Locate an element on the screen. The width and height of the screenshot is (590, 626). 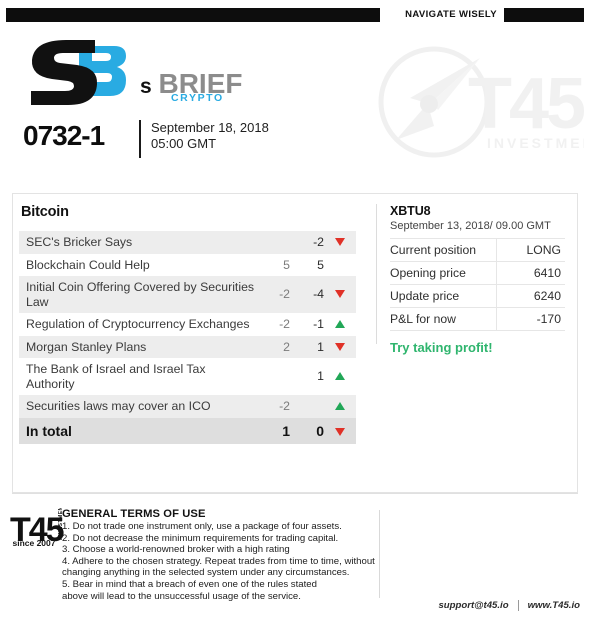
news-value-prev: 2 is located at coordinates (273, 346).